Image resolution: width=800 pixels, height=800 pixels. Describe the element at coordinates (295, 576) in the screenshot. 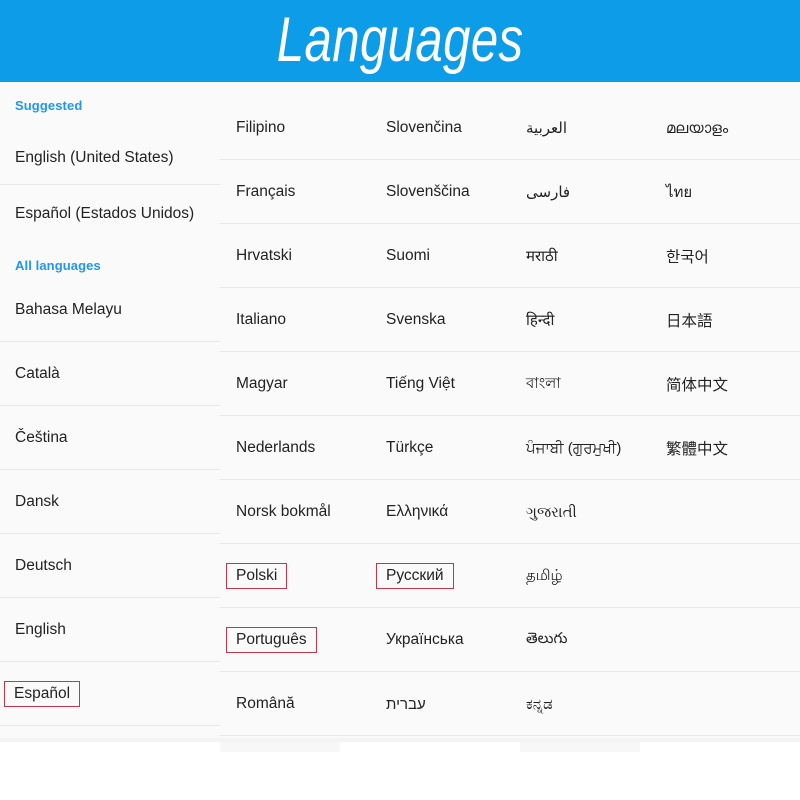

I see `language-grid-cell: Polski` at that location.